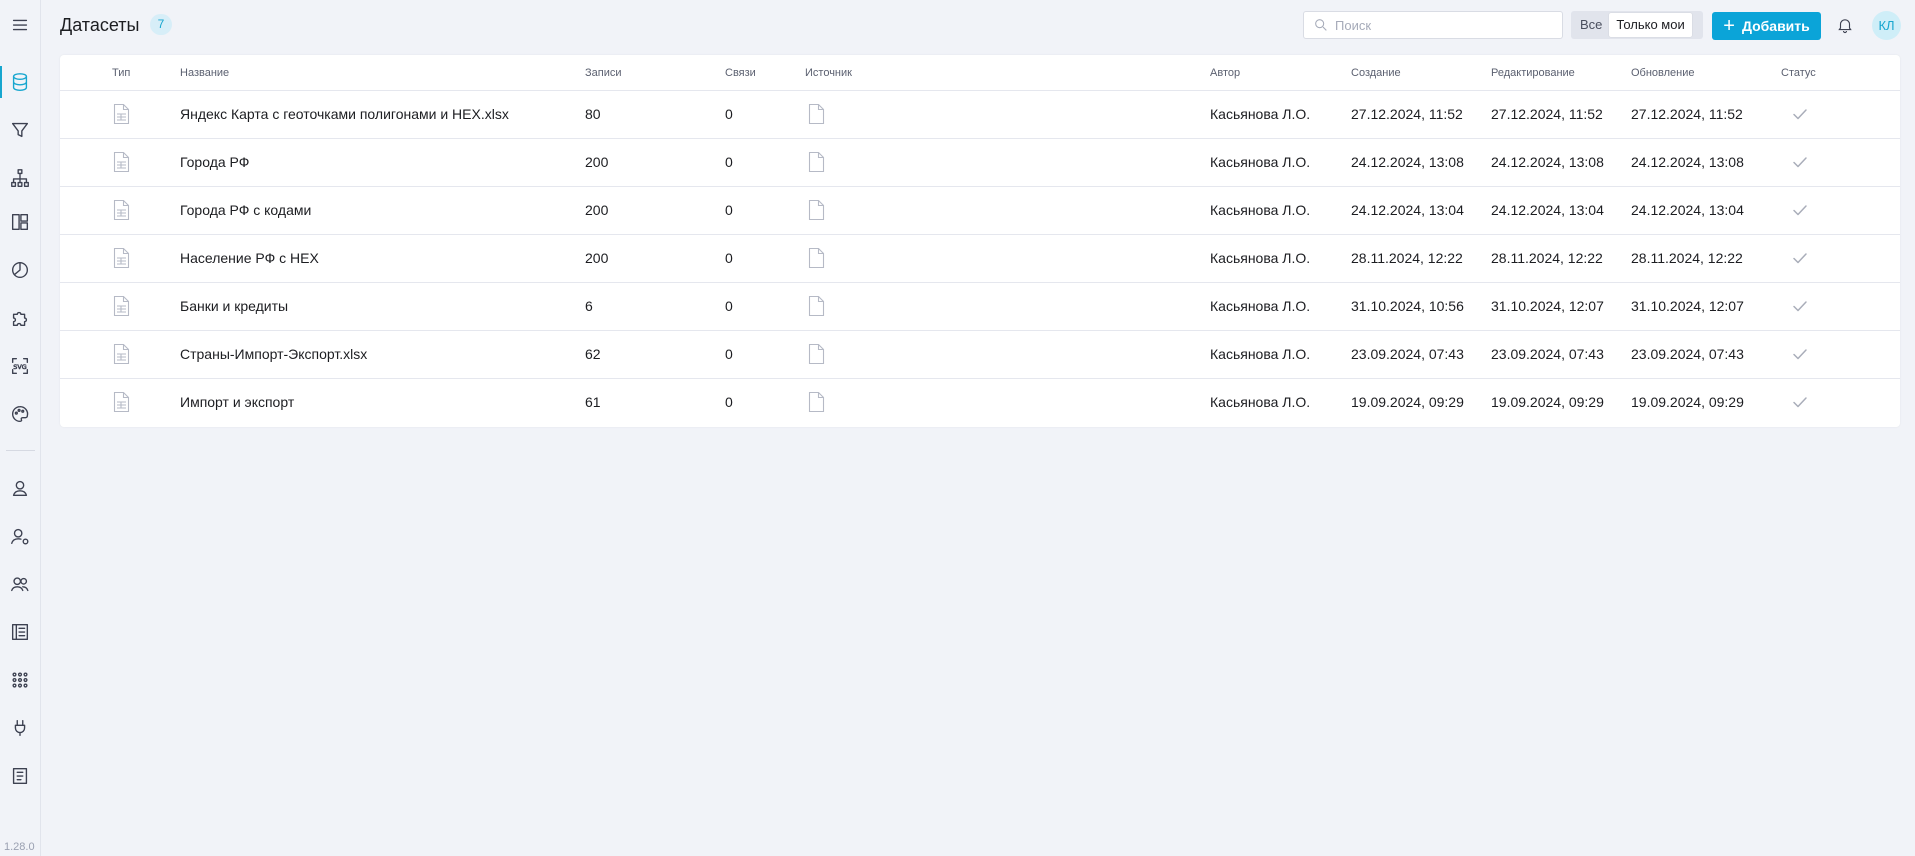  I want to click on records-count: 61, so click(593, 402).